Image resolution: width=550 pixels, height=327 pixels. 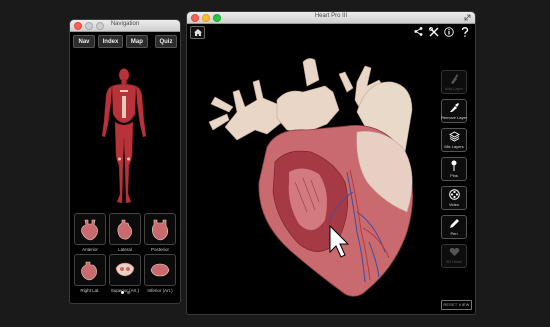 I want to click on heart-right-lat-icon, so click(x=89, y=271).